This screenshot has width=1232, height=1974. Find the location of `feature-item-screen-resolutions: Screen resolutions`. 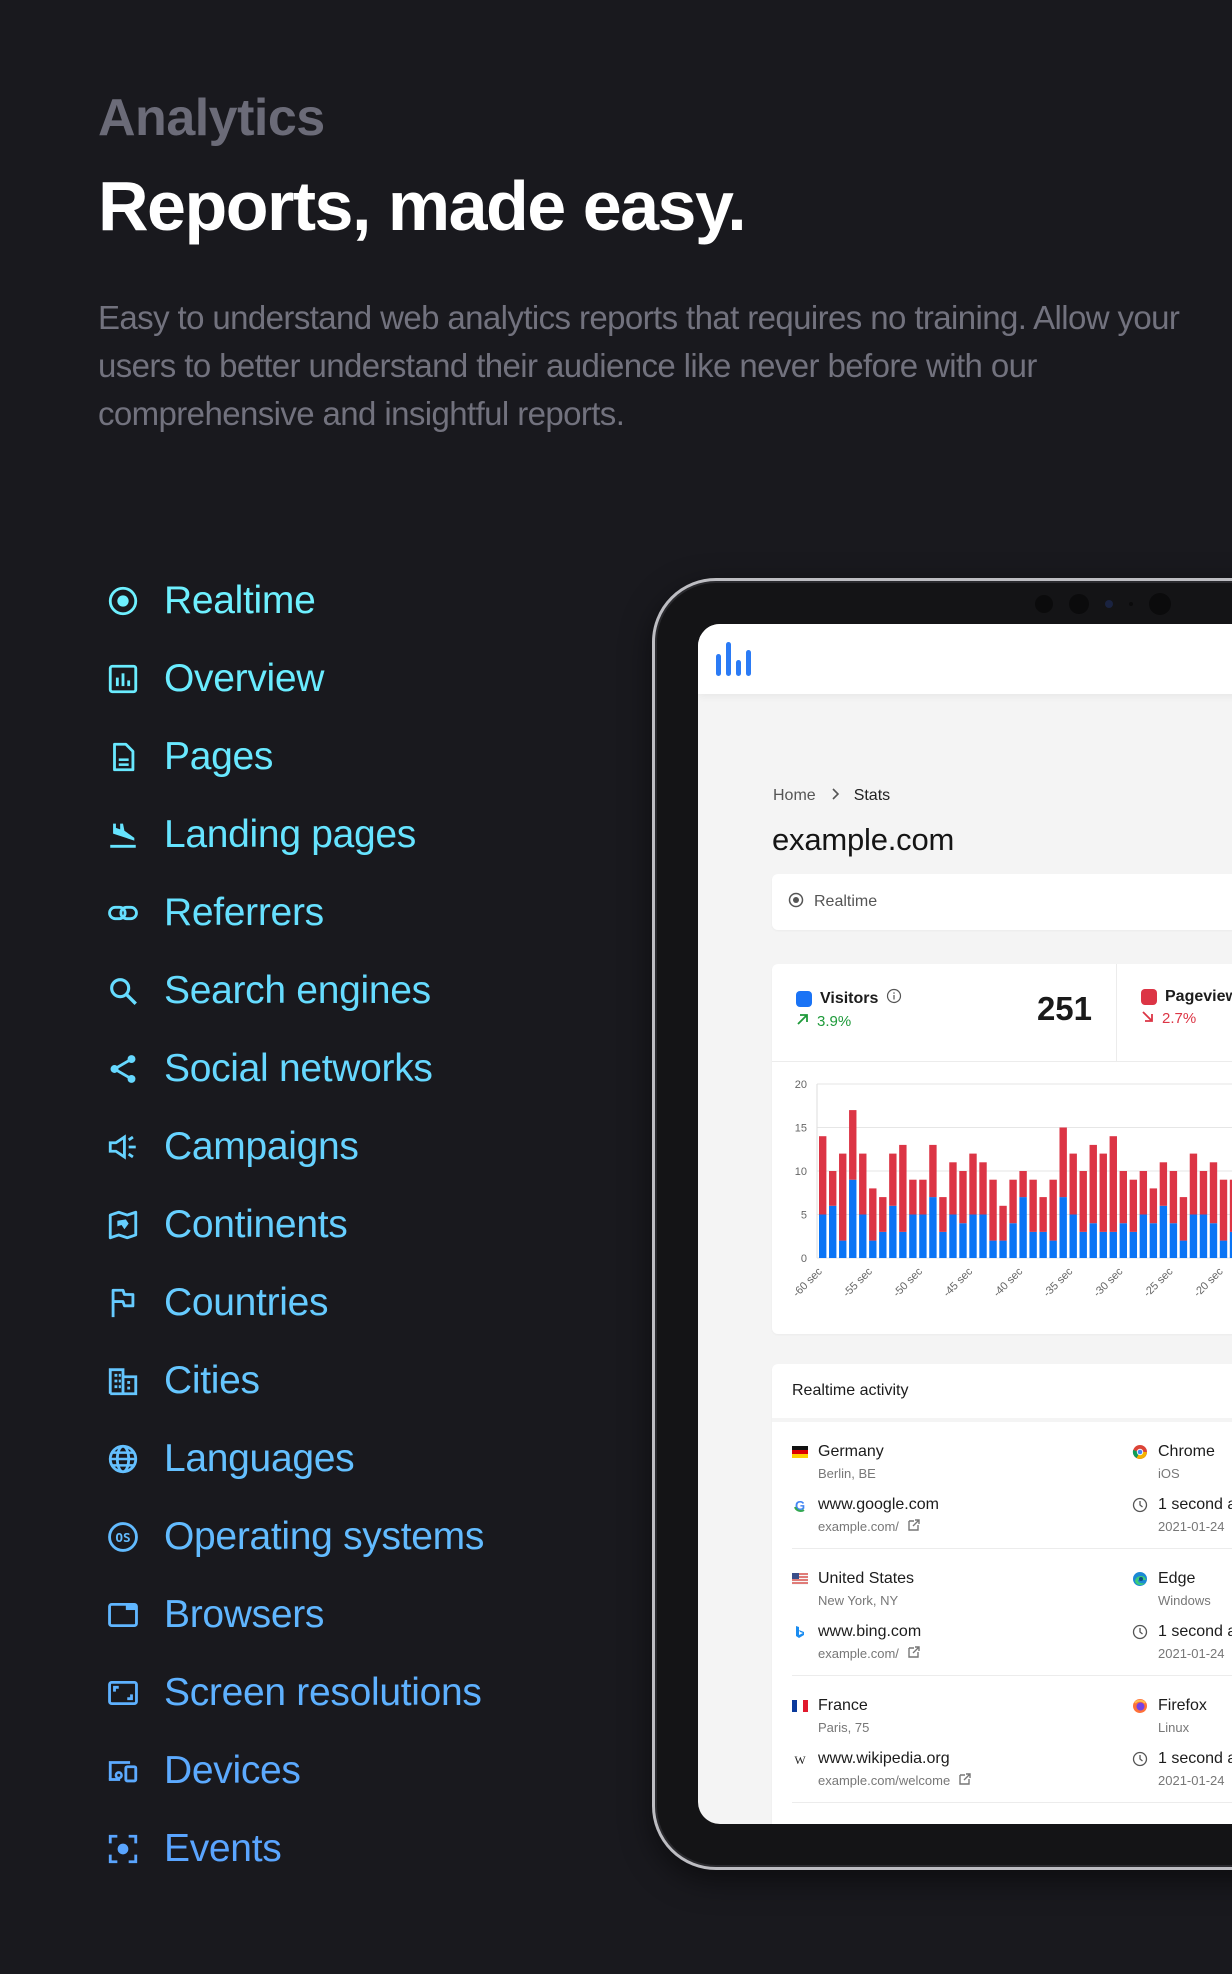

feature-item-screen-resolutions: Screen resolutions is located at coordinates (294, 1693).